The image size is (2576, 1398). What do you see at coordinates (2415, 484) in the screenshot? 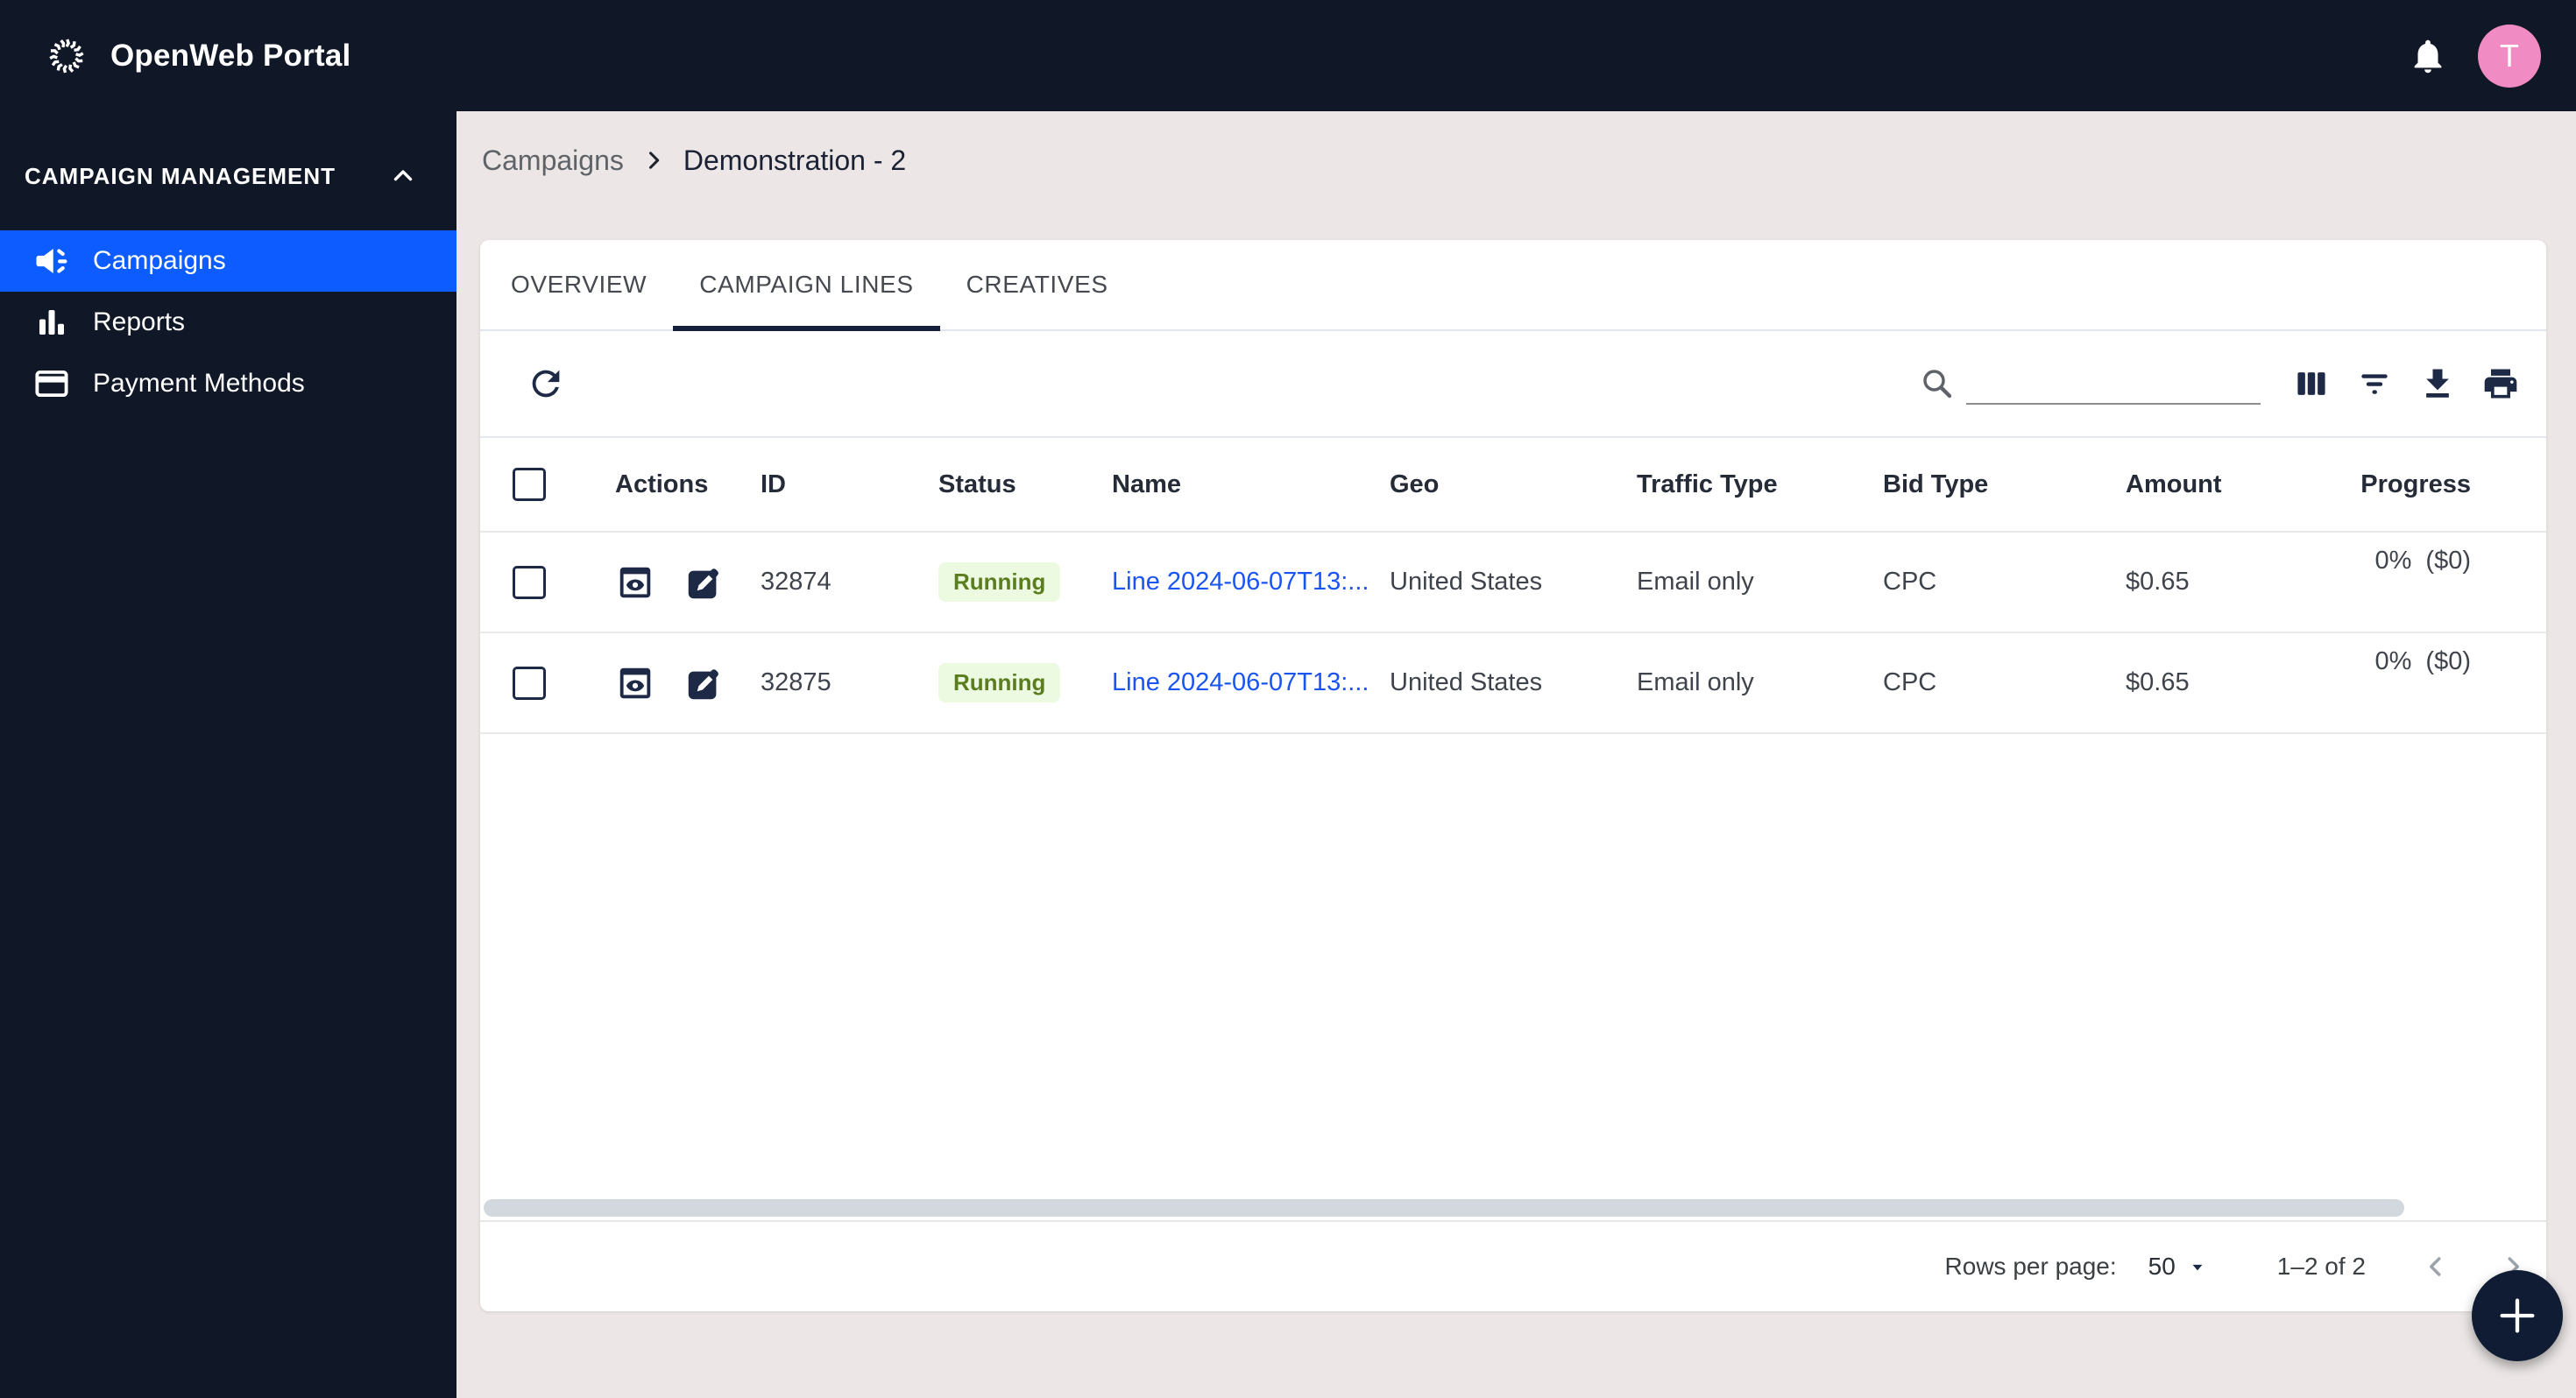
I see `column-header-progress: Progress` at bounding box center [2415, 484].